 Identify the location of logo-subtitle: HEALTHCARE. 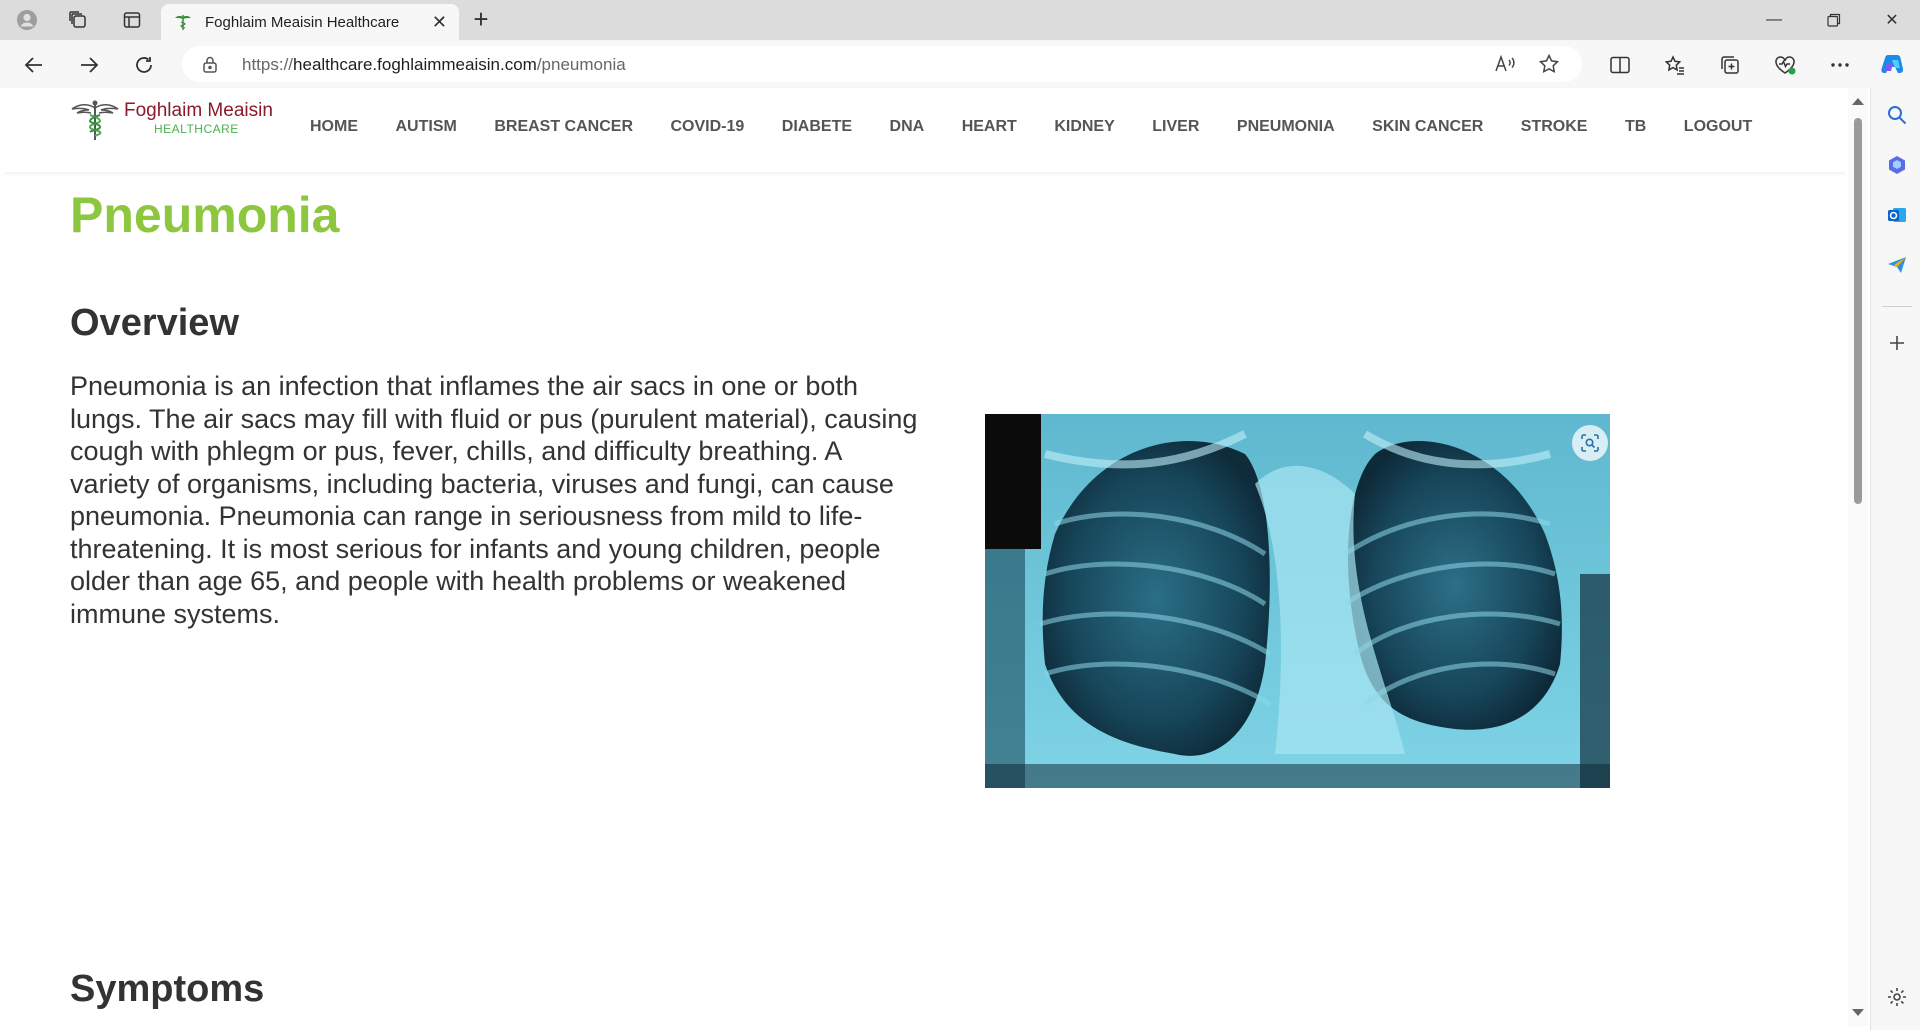
(196, 129).